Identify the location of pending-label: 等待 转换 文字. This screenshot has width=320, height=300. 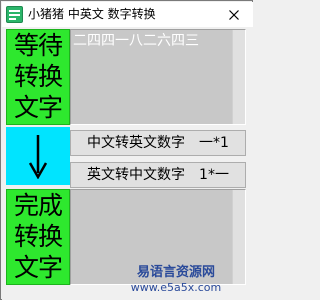
(38, 77).